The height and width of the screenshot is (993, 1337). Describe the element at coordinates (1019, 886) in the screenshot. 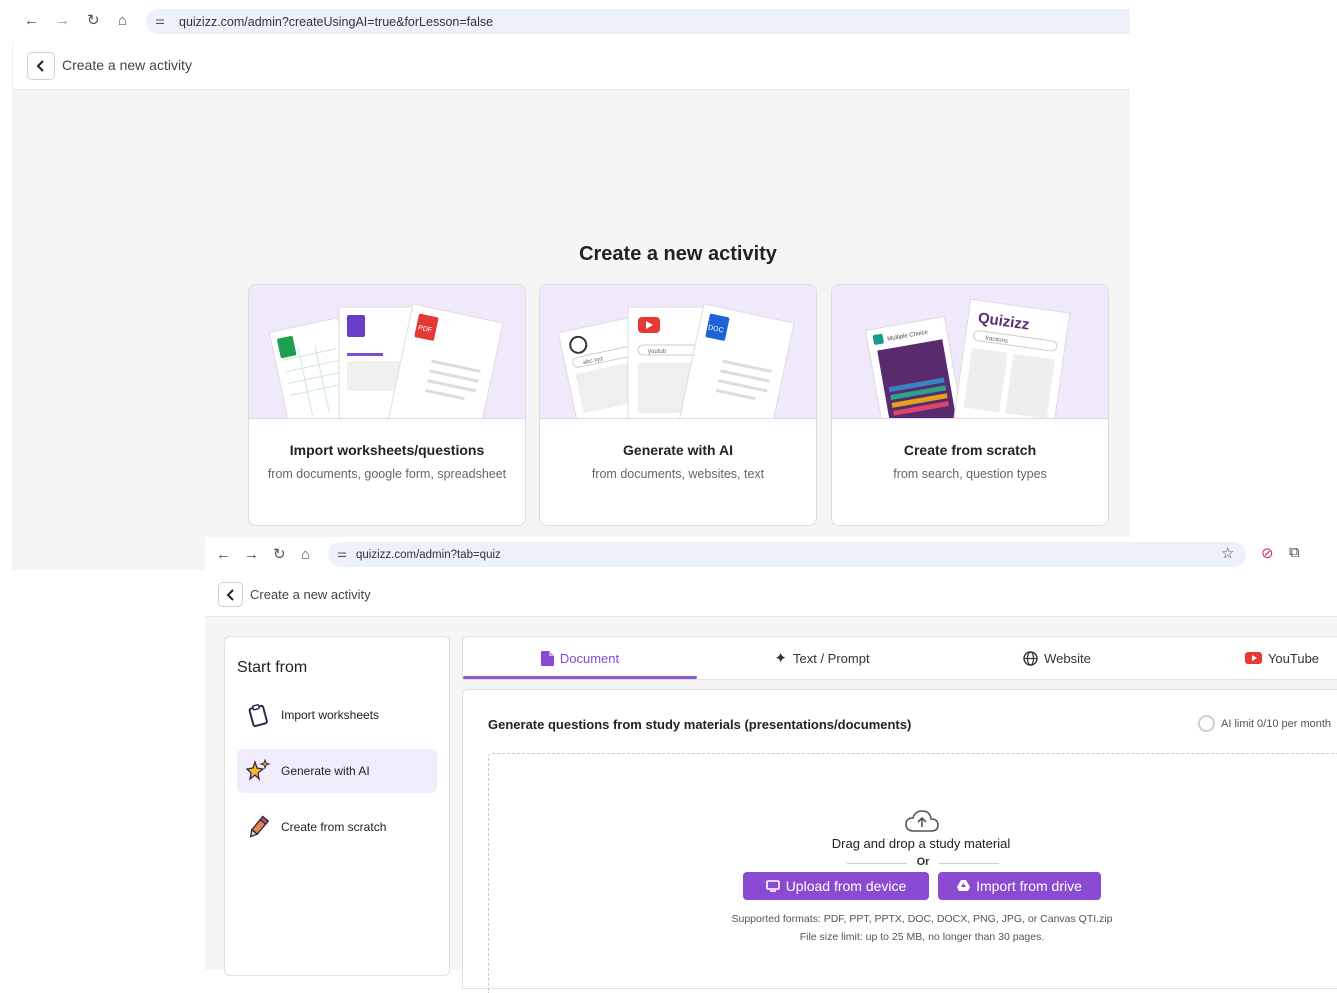

I see `import-from-drive-button: Import from drive` at that location.